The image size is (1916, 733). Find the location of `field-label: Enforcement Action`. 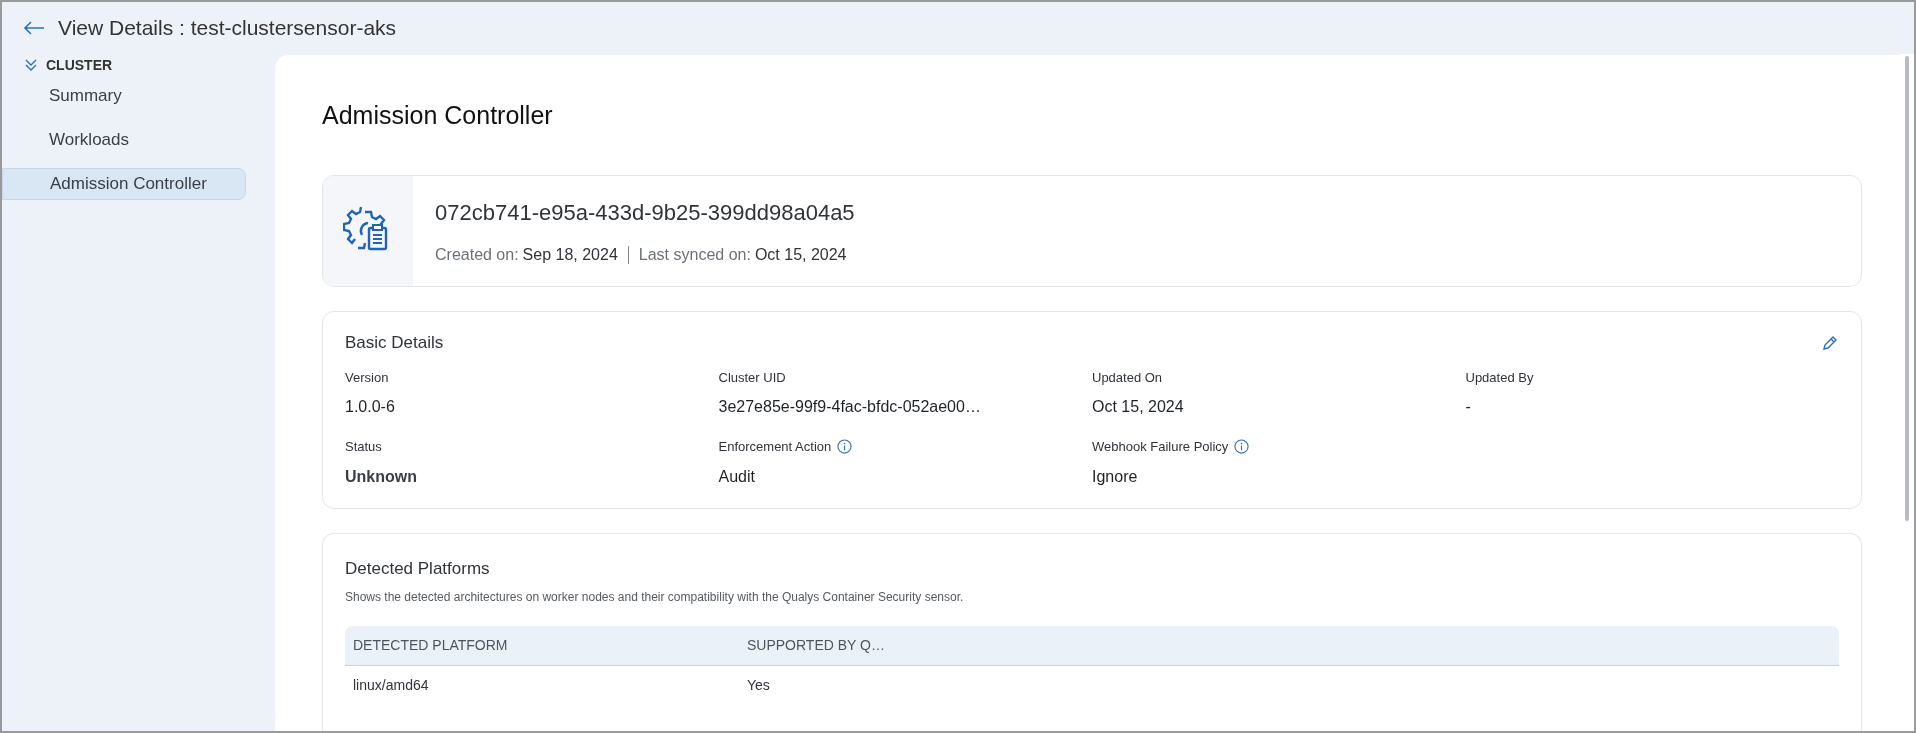

field-label: Enforcement Action is located at coordinates (775, 447).